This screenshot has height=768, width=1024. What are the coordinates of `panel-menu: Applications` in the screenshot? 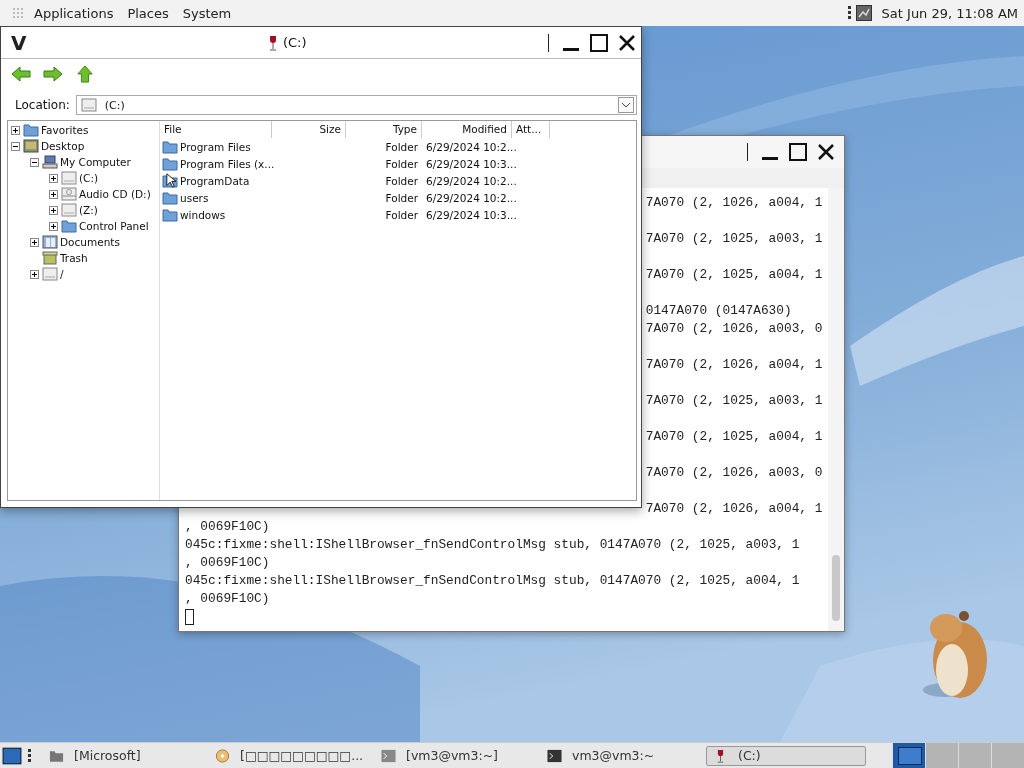 It's located at (74, 13).